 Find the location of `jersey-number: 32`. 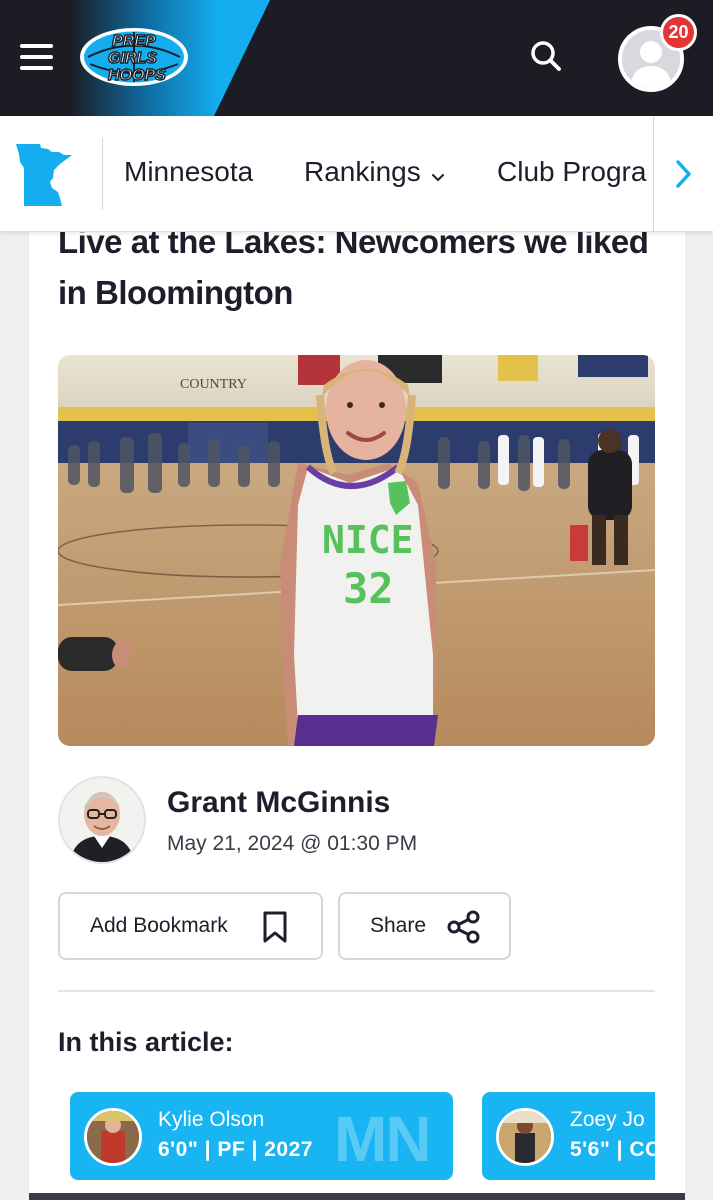

jersey-number: 32 is located at coordinates (368, 588).